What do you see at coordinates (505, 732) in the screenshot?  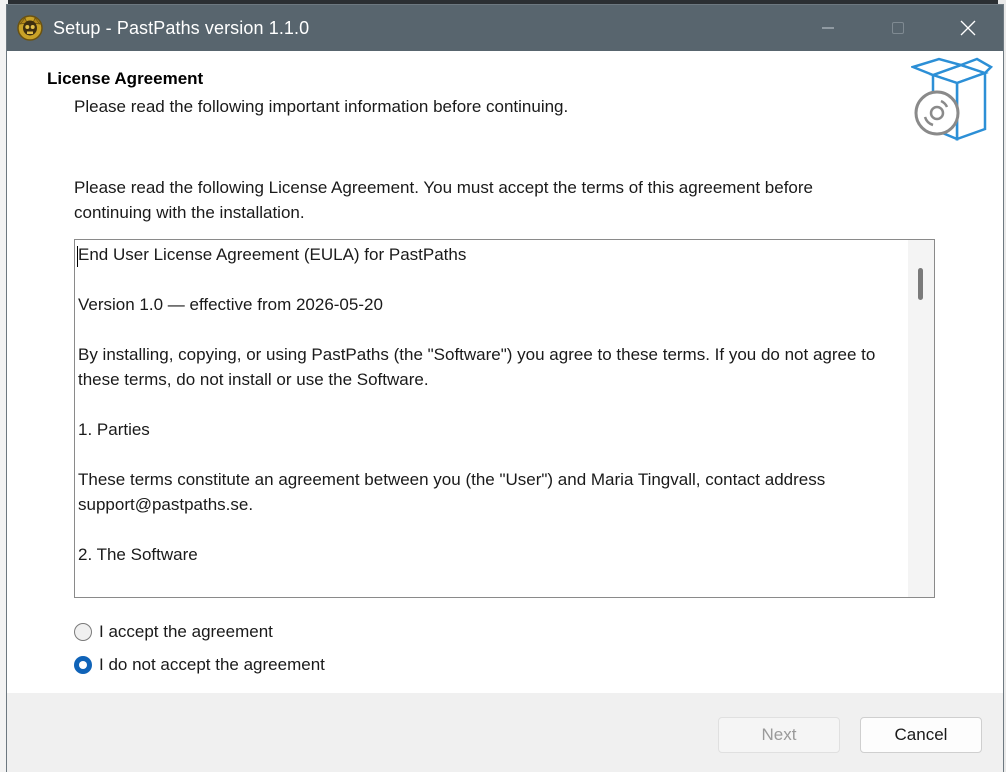 I see `wizard-footer: Next Cancel` at bounding box center [505, 732].